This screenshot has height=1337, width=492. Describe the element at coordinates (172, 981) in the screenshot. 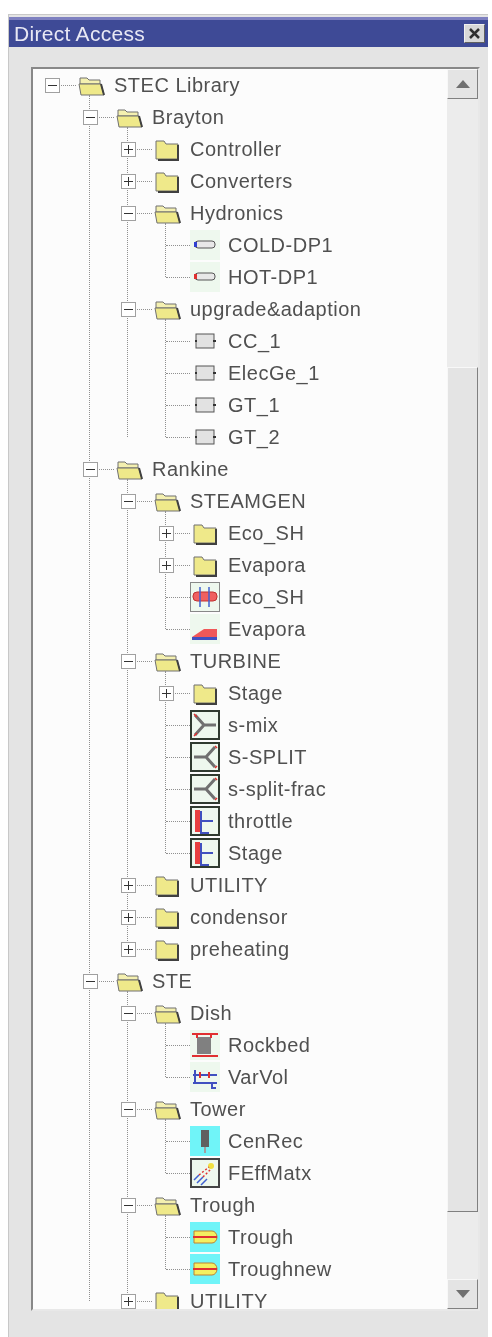

I see `tree-item-label: STE` at that location.